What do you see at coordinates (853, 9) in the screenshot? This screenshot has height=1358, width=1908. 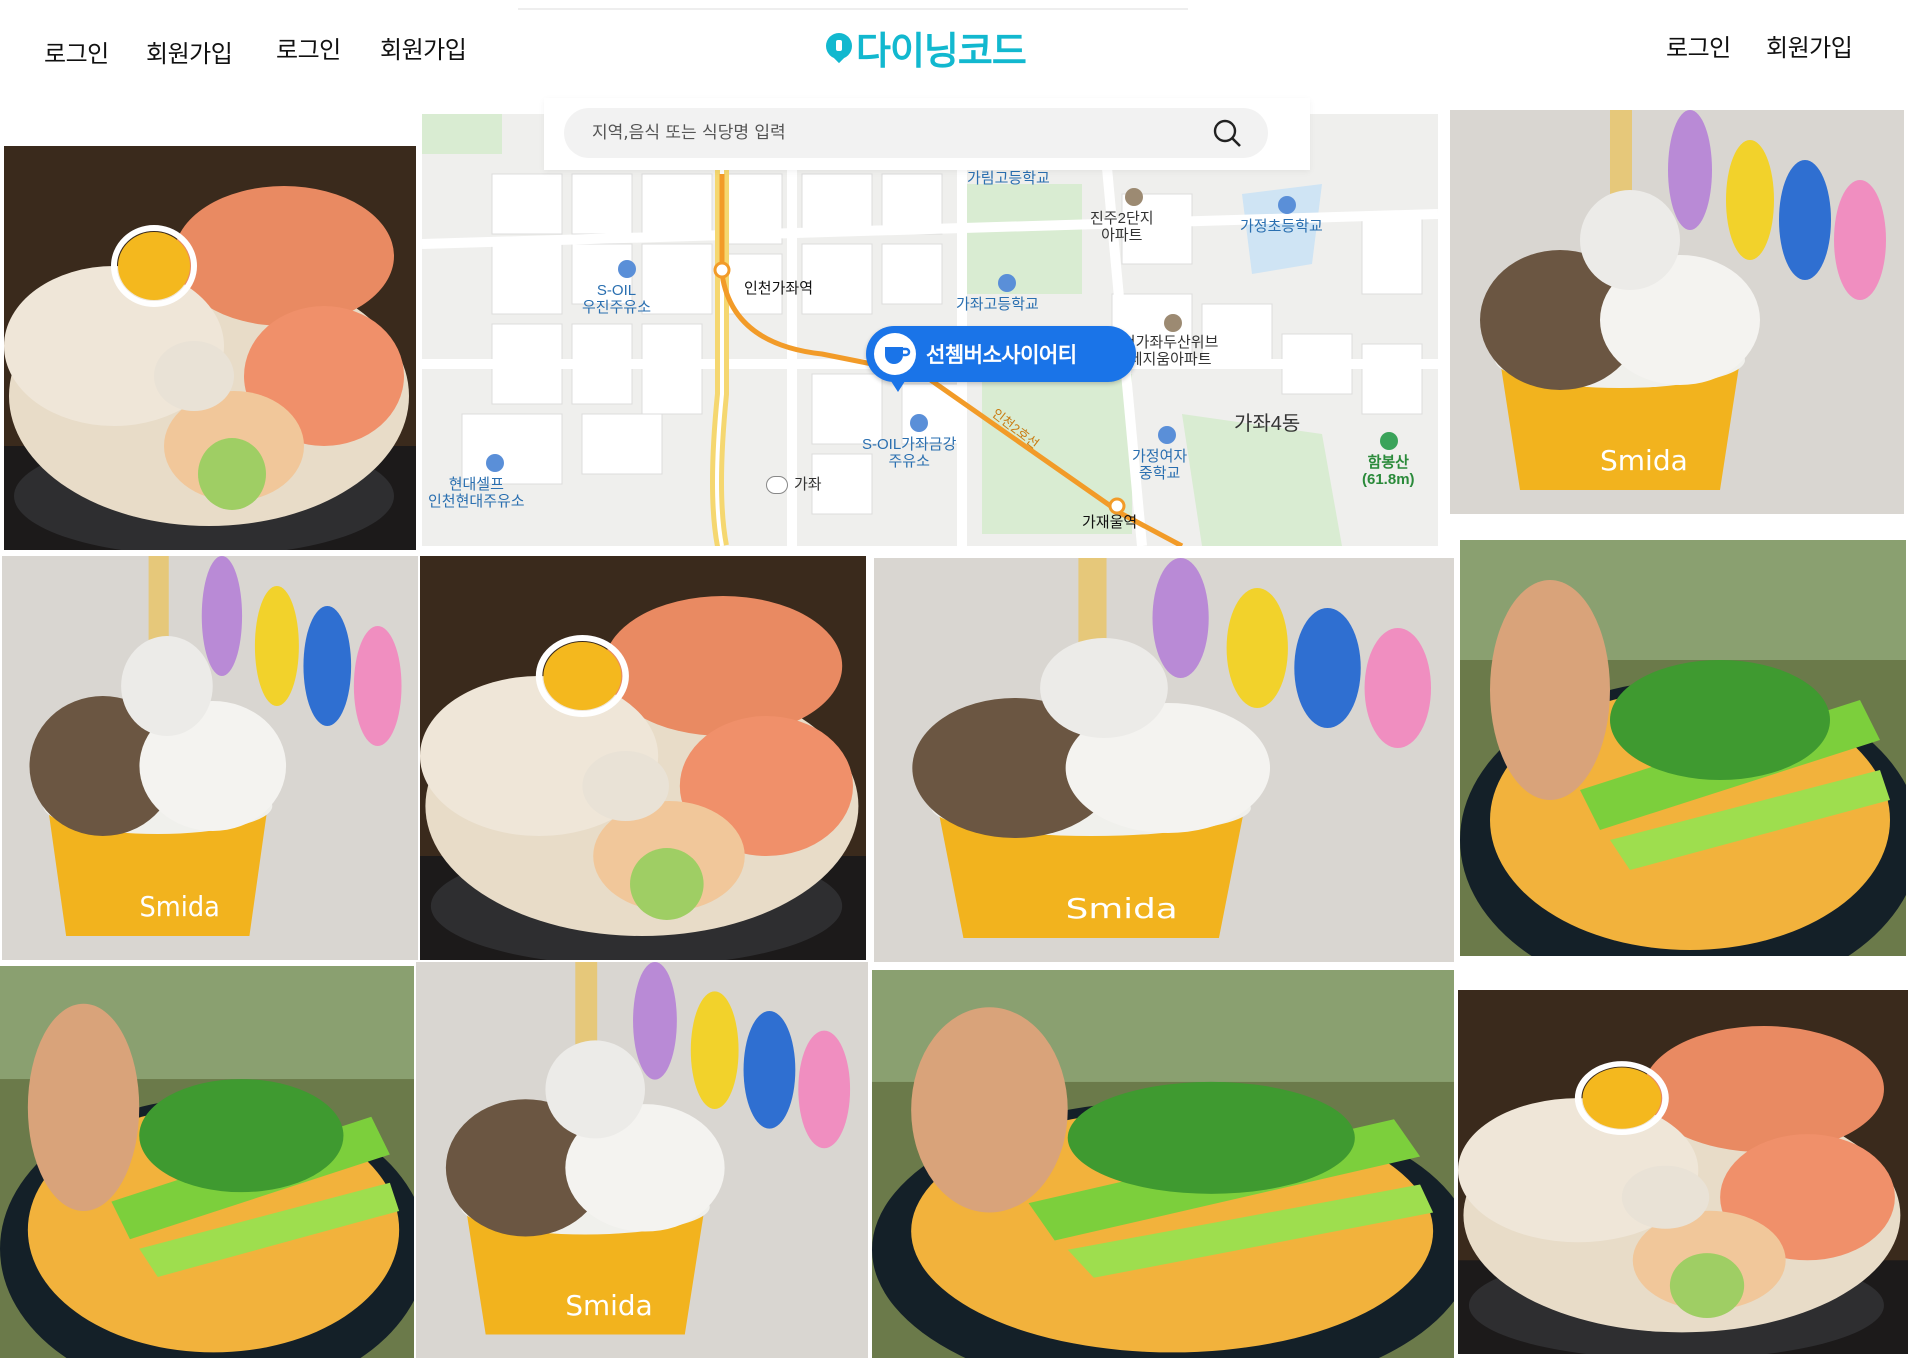 I see `header-divider` at bounding box center [853, 9].